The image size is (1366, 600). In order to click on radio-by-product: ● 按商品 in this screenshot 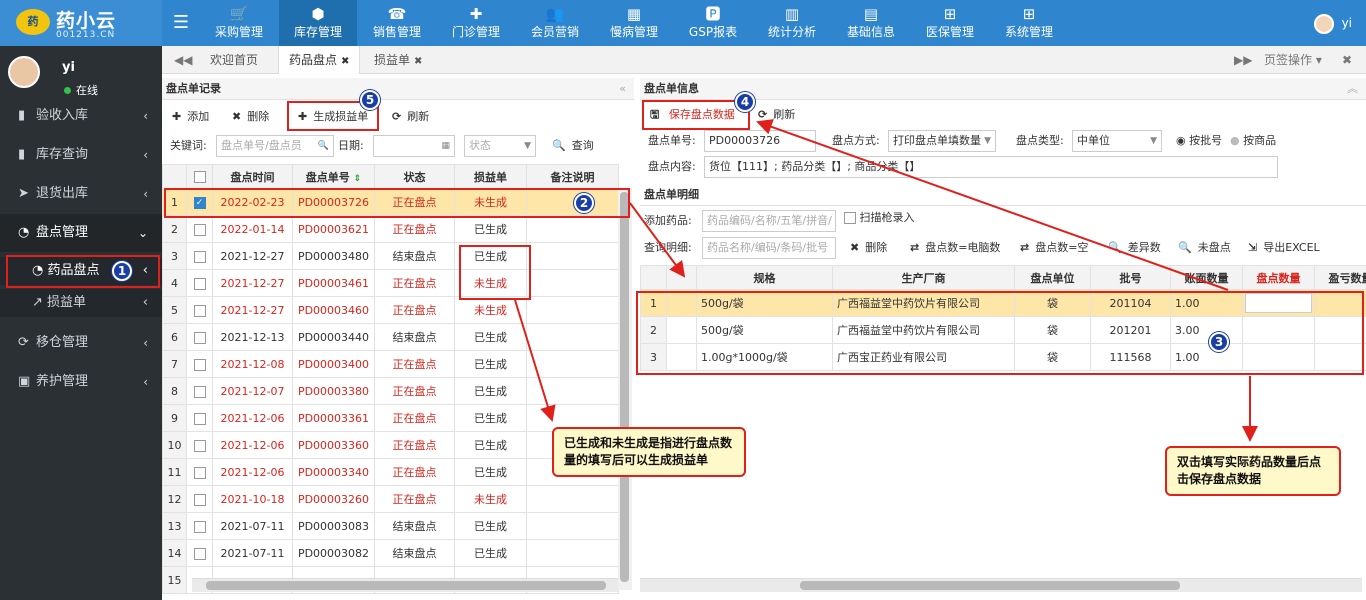, I will do `click(1253, 141)`.